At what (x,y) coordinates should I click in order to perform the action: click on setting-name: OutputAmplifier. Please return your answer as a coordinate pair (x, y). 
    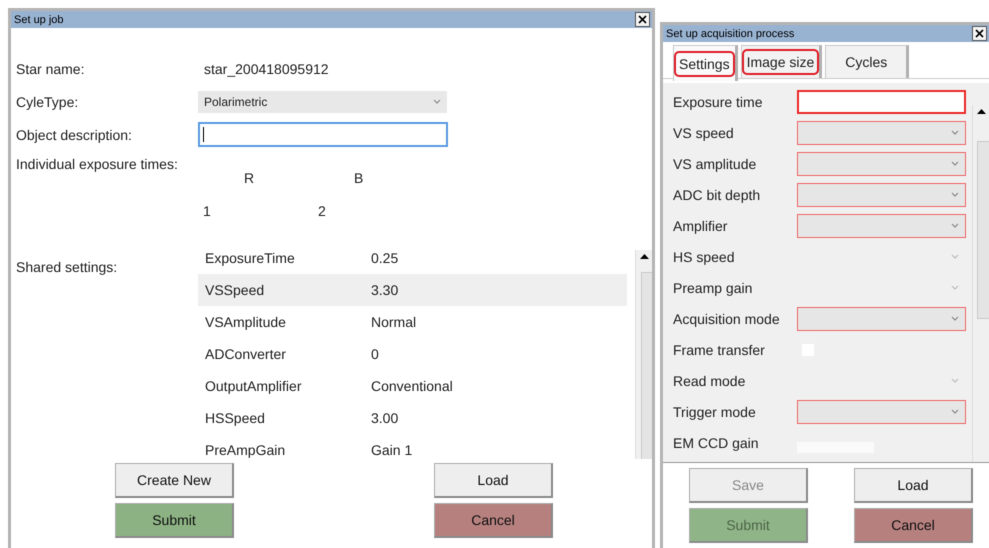
    Looking at the image, I should click on (253, 386).